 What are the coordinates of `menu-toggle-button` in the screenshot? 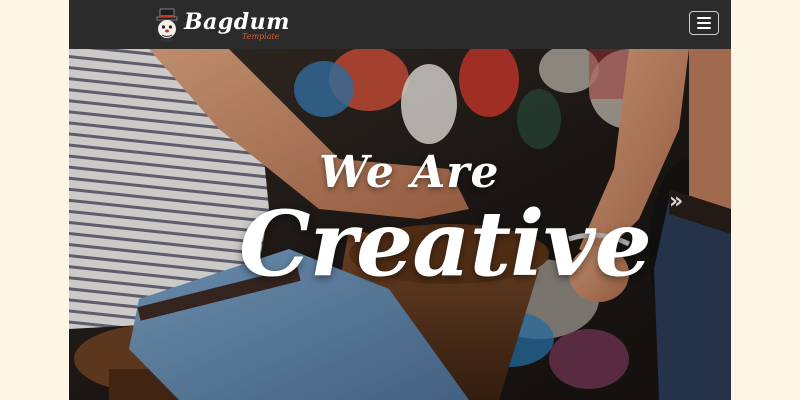 It's located at (704, 23).